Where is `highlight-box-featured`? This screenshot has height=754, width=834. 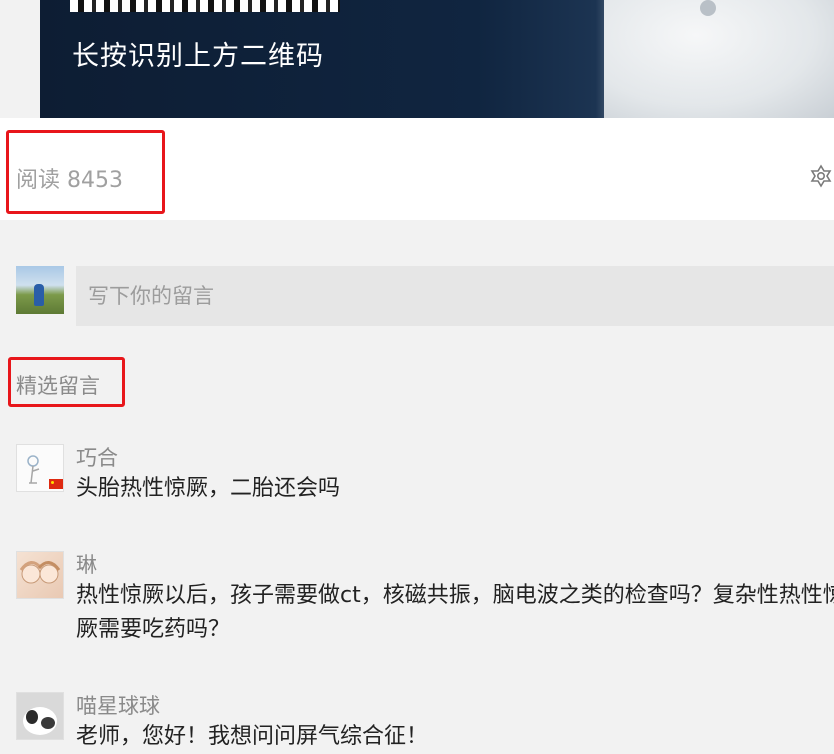
highlight-box-featured is located at coordinates (66, 382).